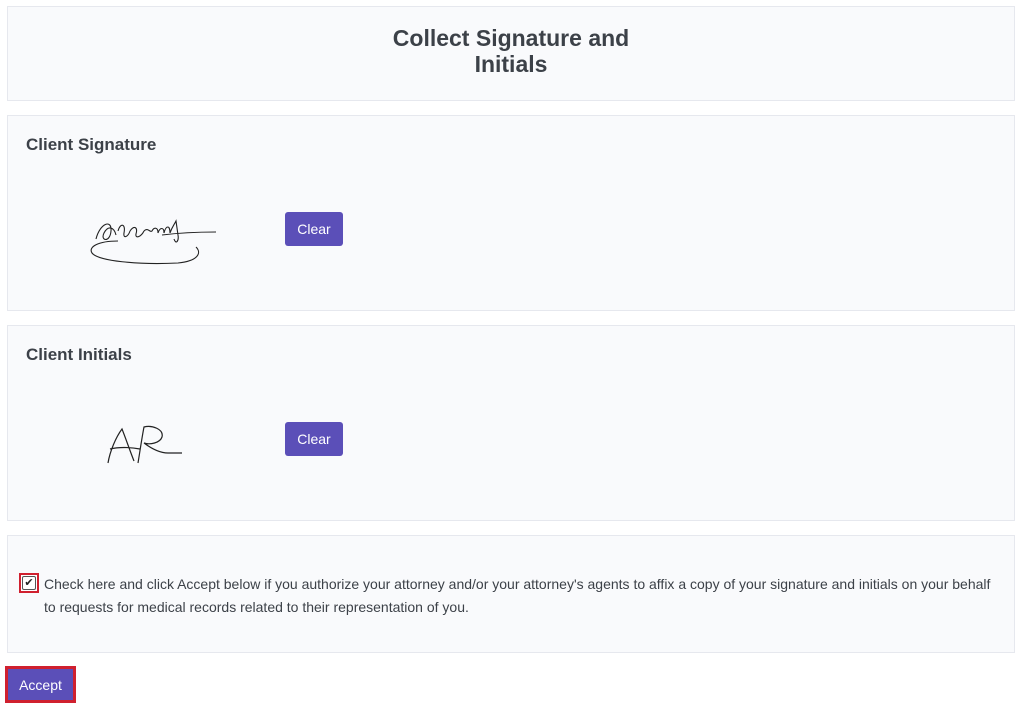 The width and height of the screenshot is (1023, 709). I want to click on signature-heading: Client Signature, so click(91, 144).